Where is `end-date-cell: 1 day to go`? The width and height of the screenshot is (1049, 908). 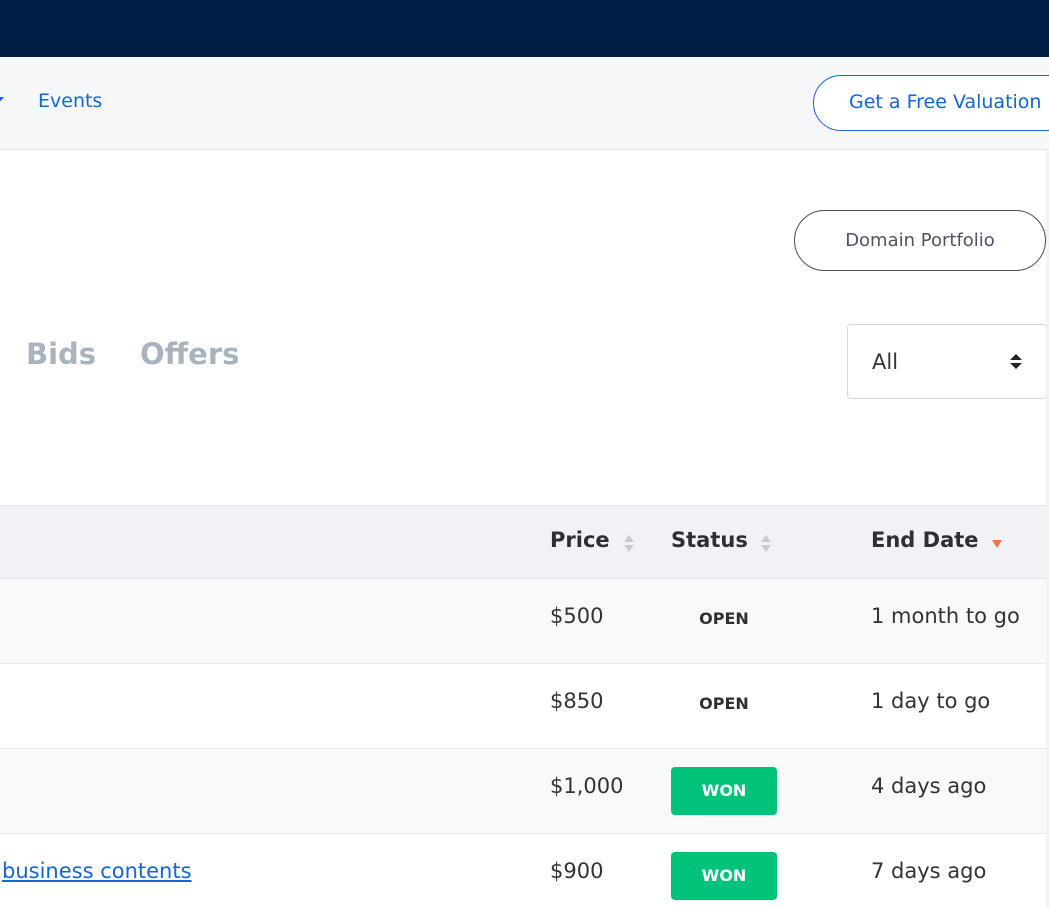 end-date-cell: 1 day to go is located at coordinates (931, 701).